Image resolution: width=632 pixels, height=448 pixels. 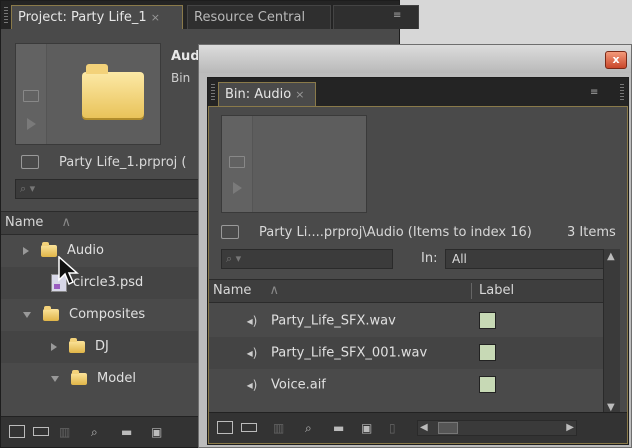 I want to click on item-label: DJ, so click(x=102, y=346).